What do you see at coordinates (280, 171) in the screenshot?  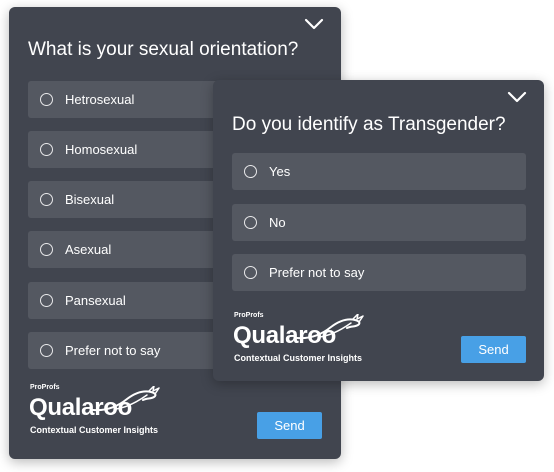 I see `option-label: Yes` at bounding box center [280, 171].